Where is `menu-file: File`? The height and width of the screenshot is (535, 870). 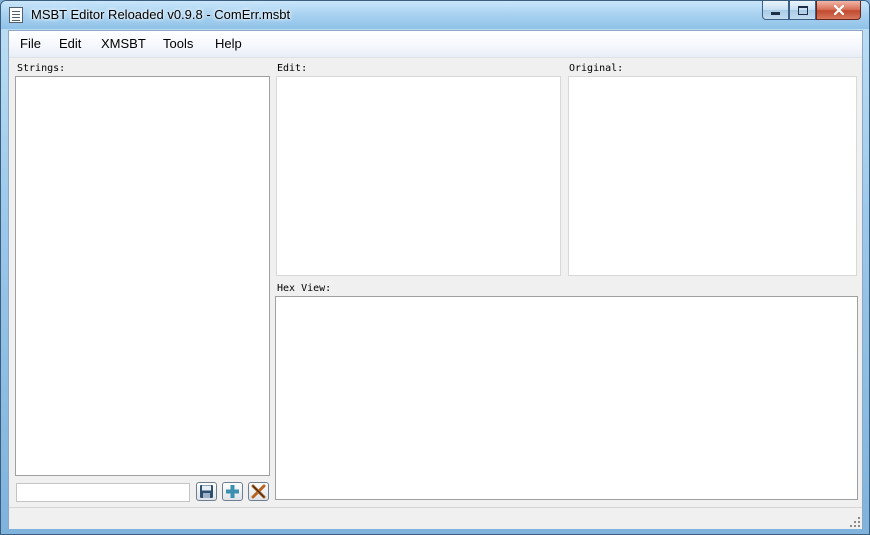 menu-file: File is located at coordinates (30, 43).